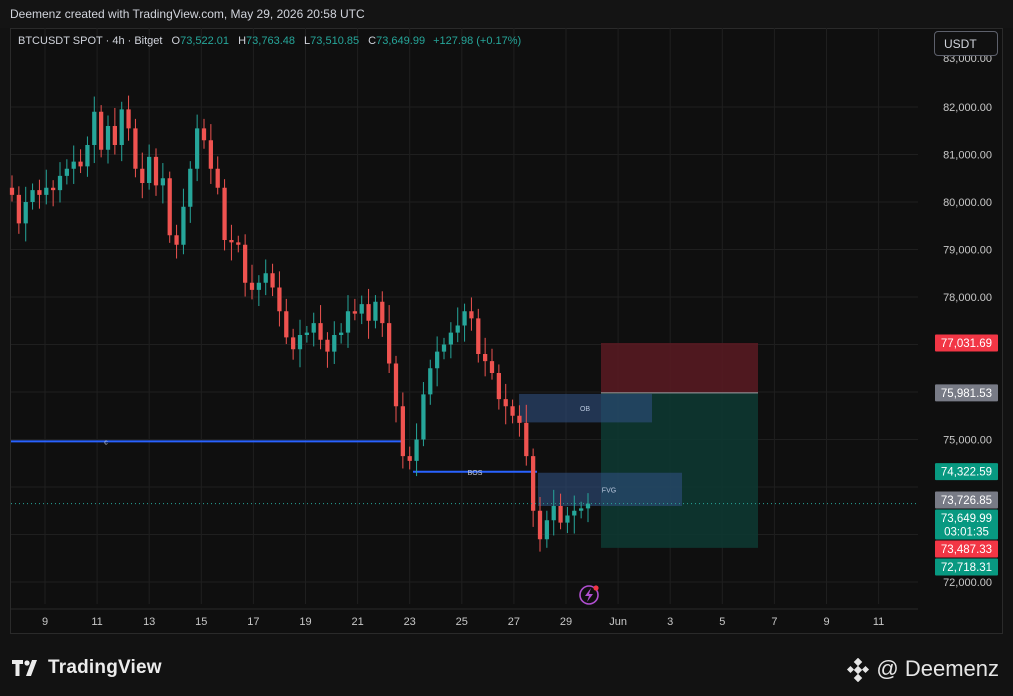 The image size is (1013, 696). I want to click on change-value: +127.98 (+0.17%), so click(477, 41).